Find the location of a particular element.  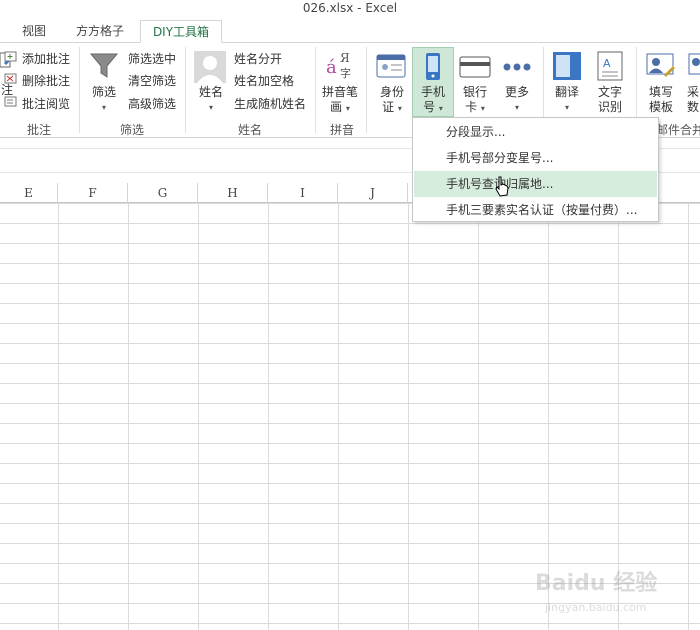

column-header-j: J is located at coordinates (373, 193).